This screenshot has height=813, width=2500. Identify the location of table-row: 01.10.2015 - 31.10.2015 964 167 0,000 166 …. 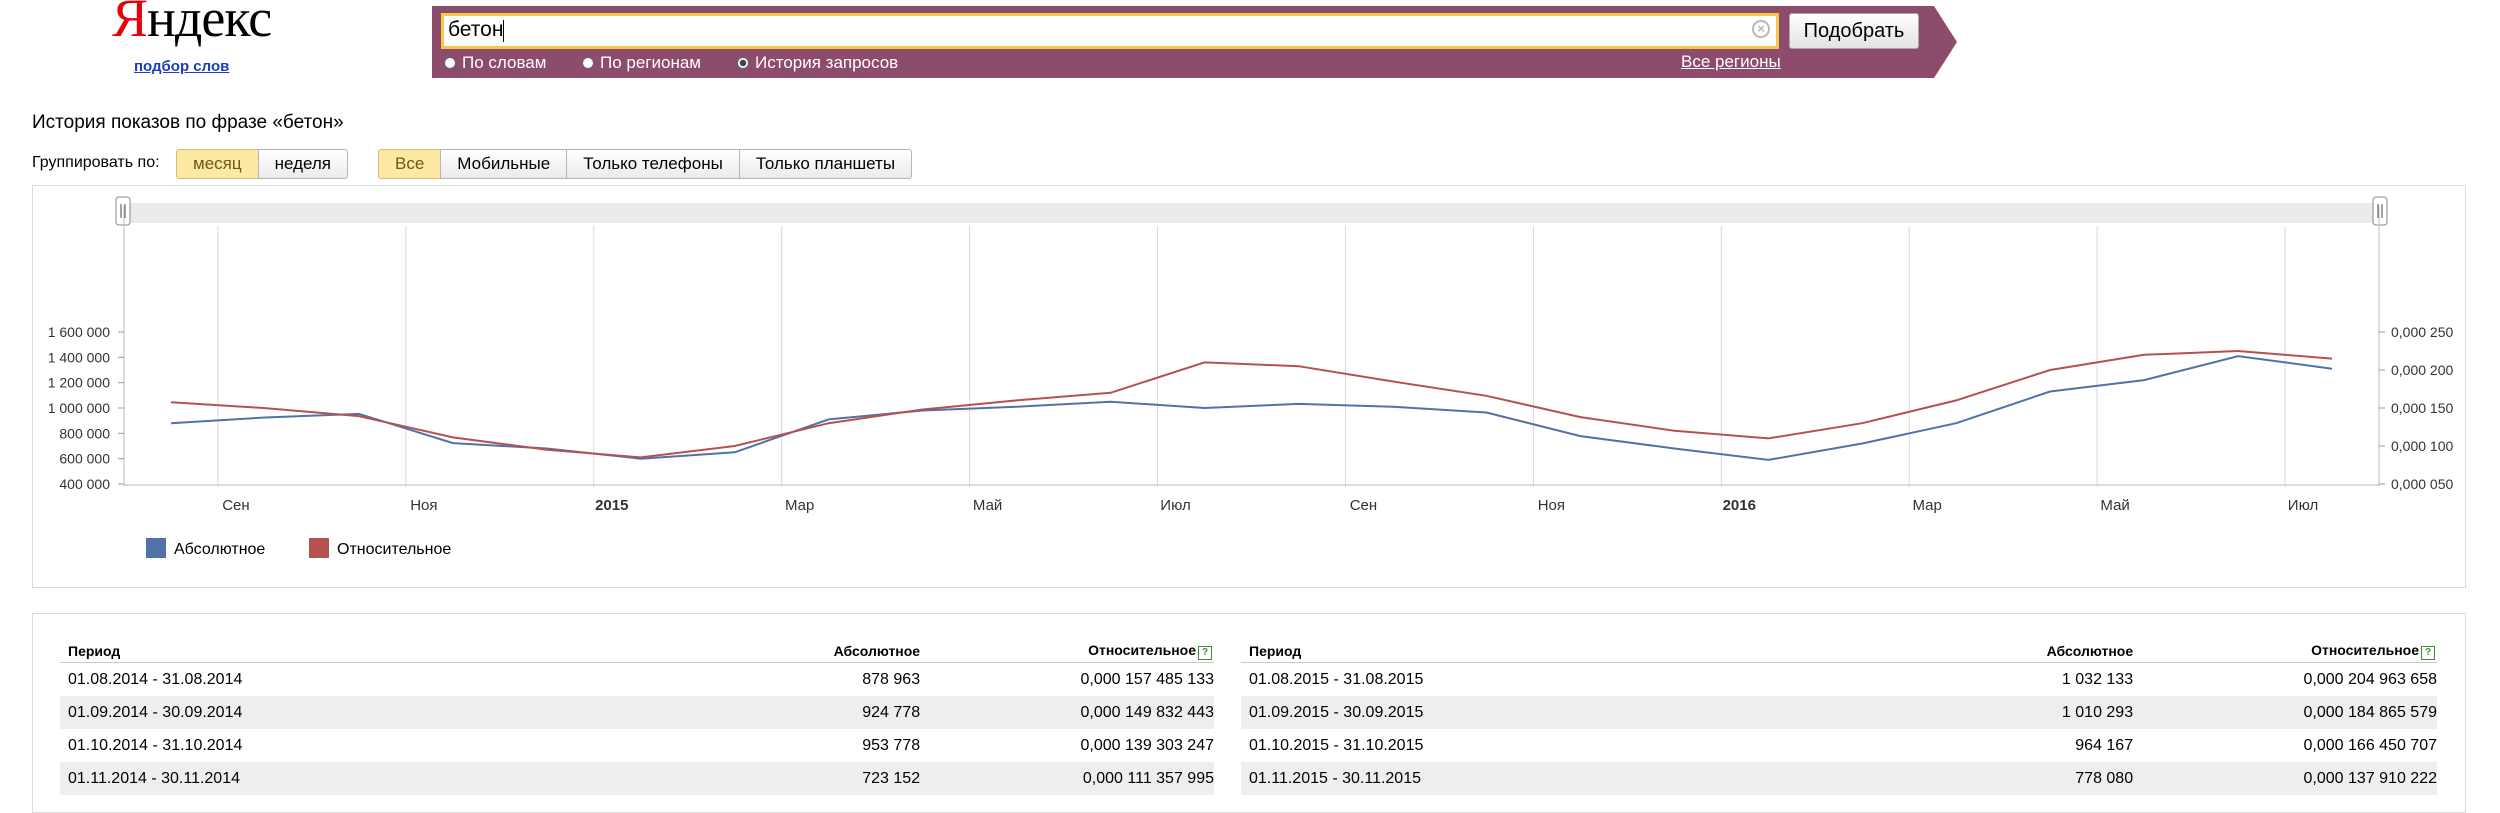
(1839, 745).